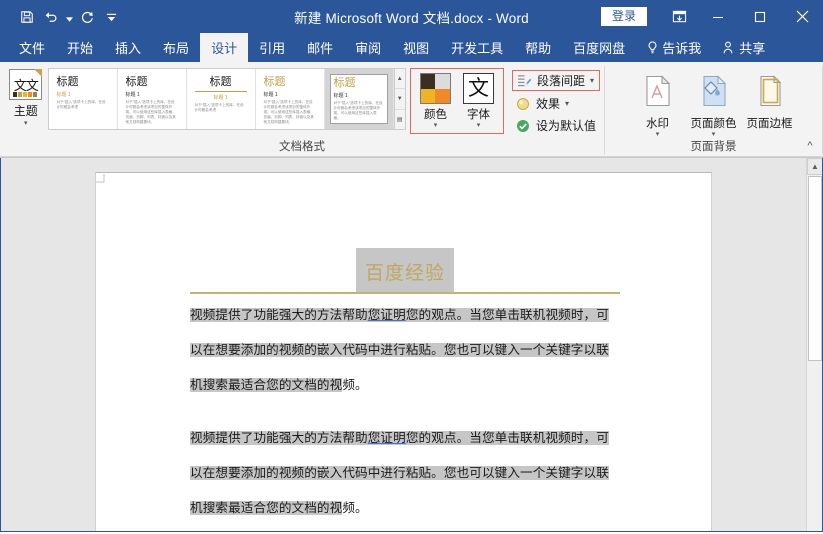 Image resolution: width=823 pixels, height=534 pixels. Describe the element at coordinates (524, 80) in the screenshot. I see `paragraph-spacing-icon` at that location.